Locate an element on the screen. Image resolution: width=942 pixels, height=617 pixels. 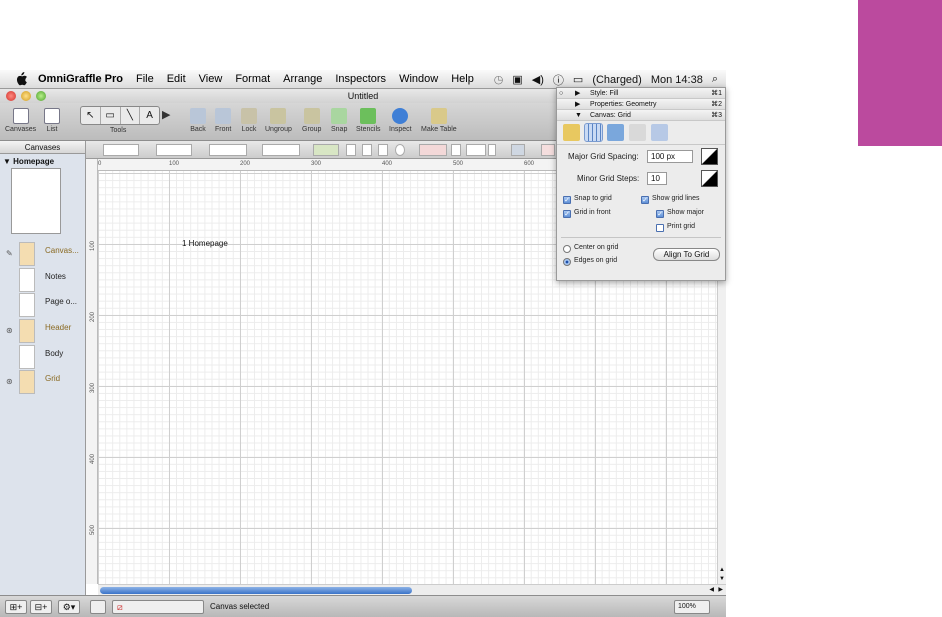
tools-more-icon: ▶ is located at coordinates (166, 114).